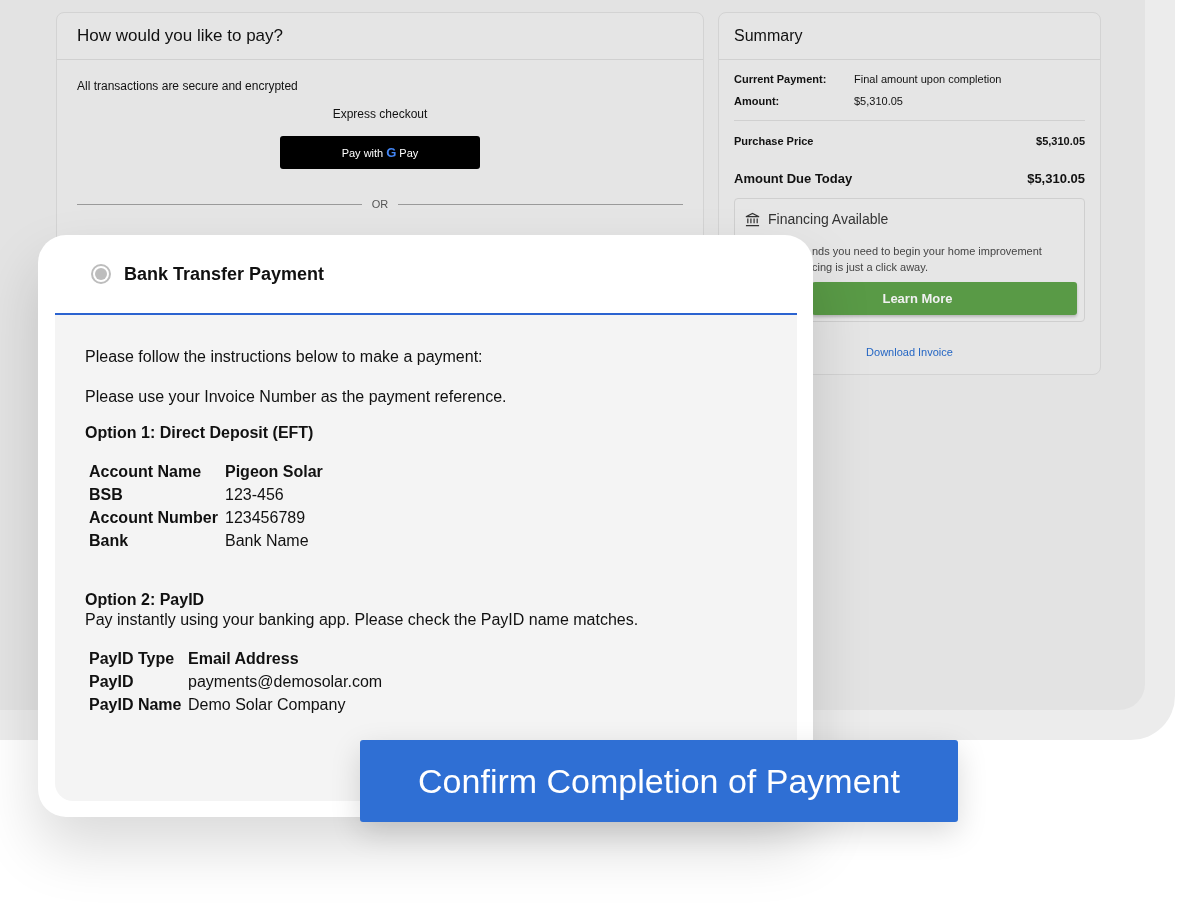  I want to click on field-label: PayID, so click(112, 682).